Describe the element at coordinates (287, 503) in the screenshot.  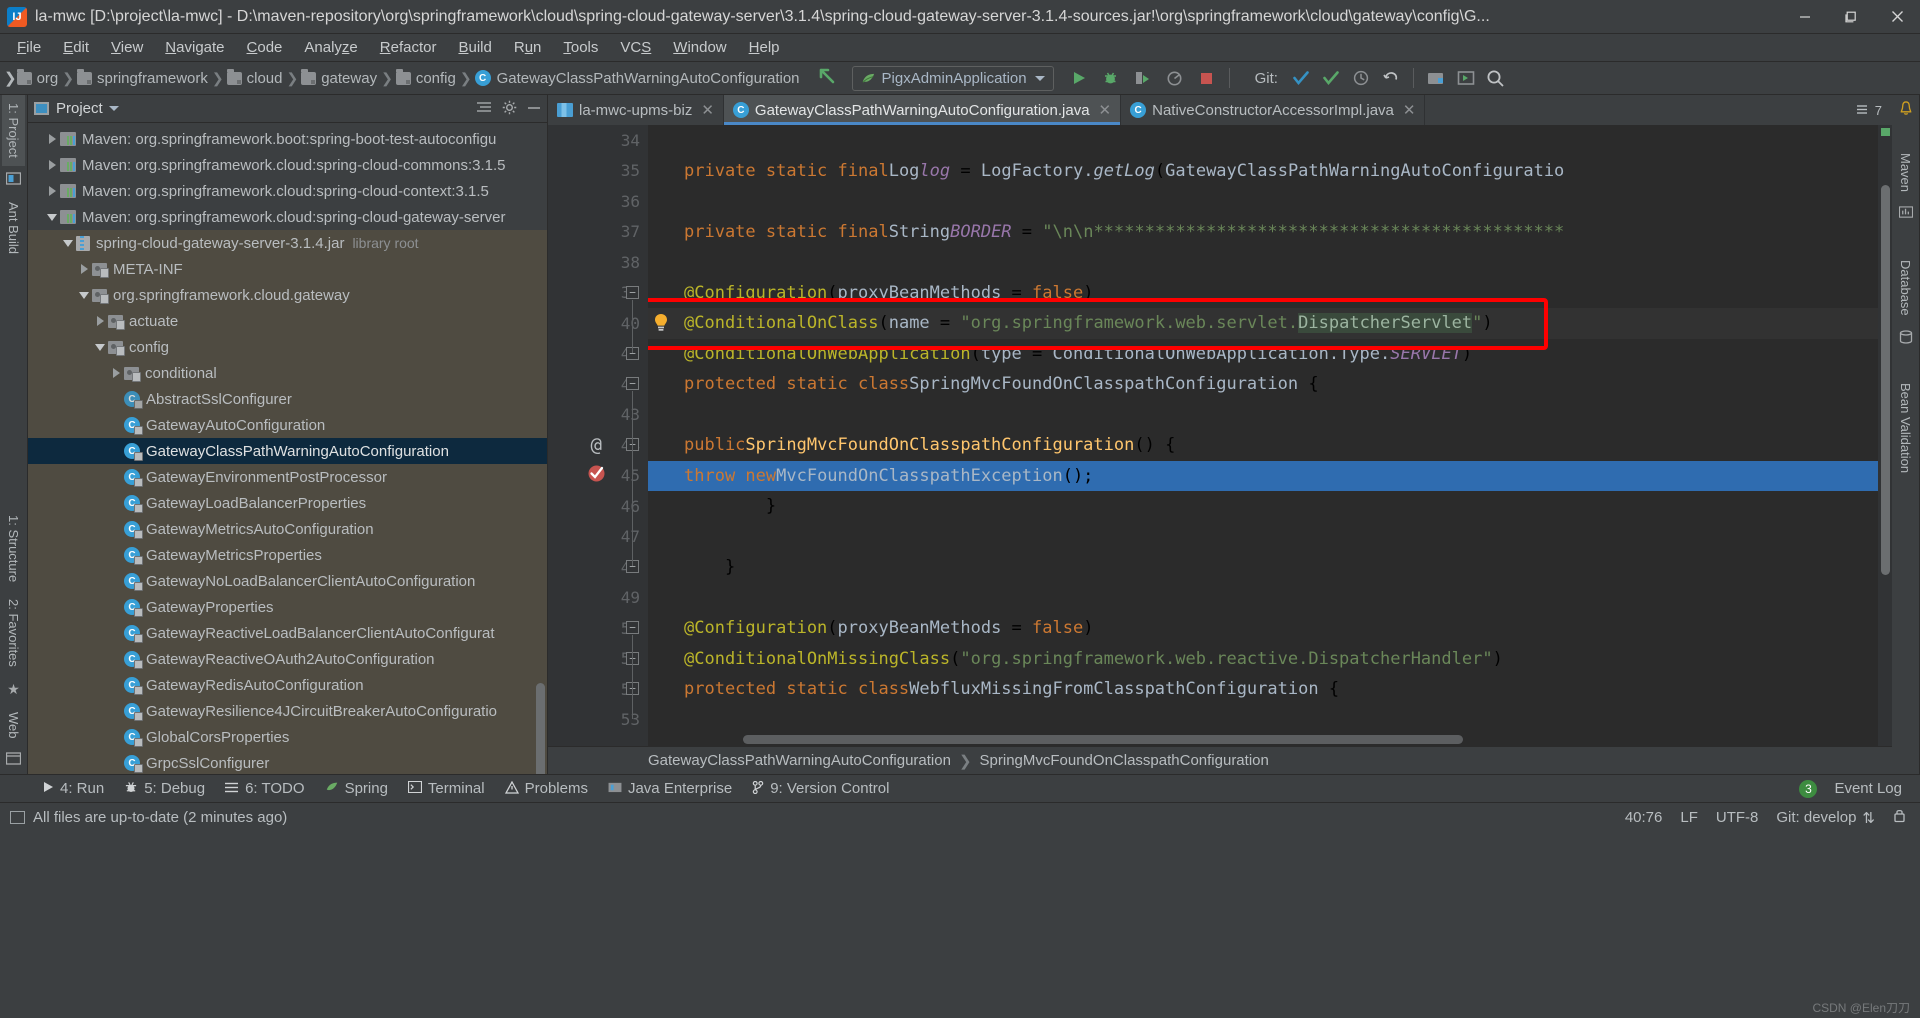
I see `tree-item-class: C GatewayLoadBalancerProperties` at that location.